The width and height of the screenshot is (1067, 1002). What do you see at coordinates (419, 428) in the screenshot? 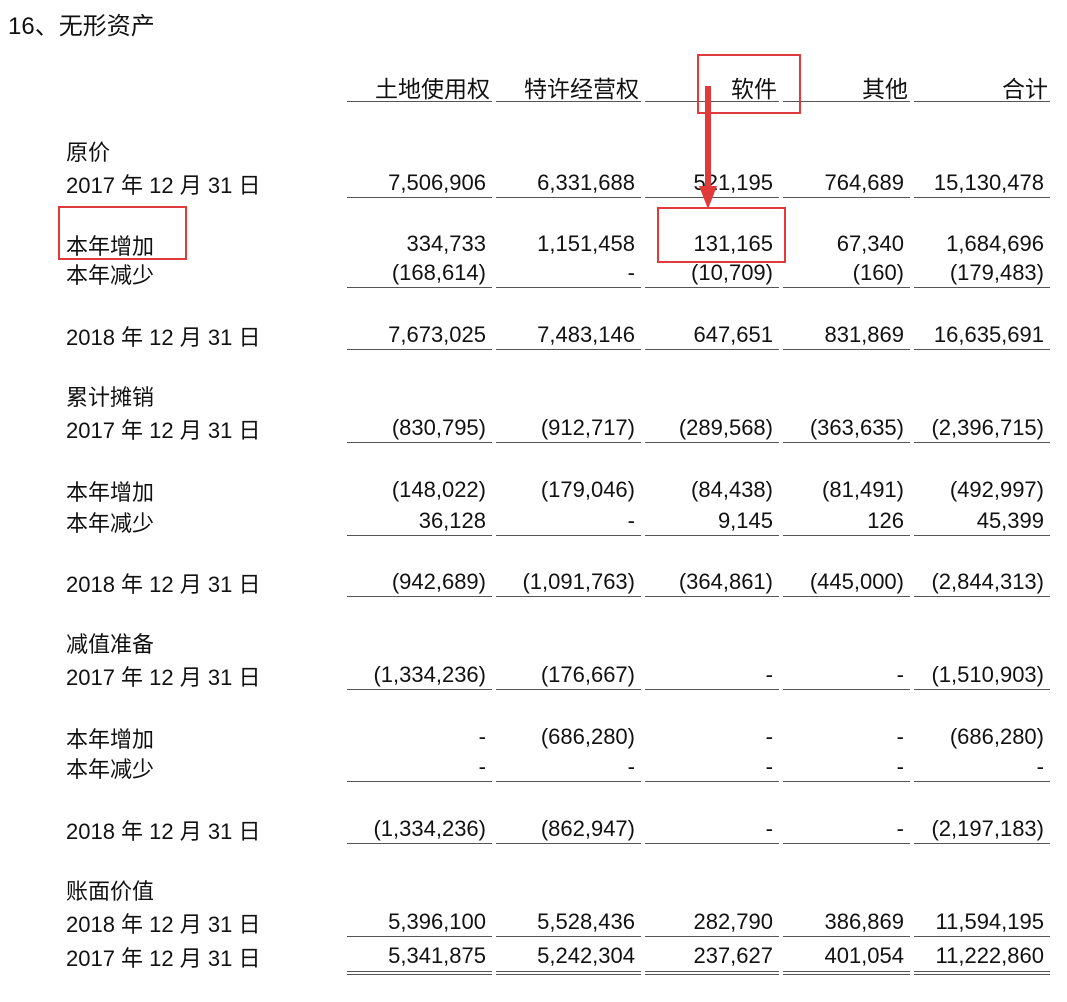
I see `cell-land-use-rights: (830,795)` at bounding box center [419, 428].